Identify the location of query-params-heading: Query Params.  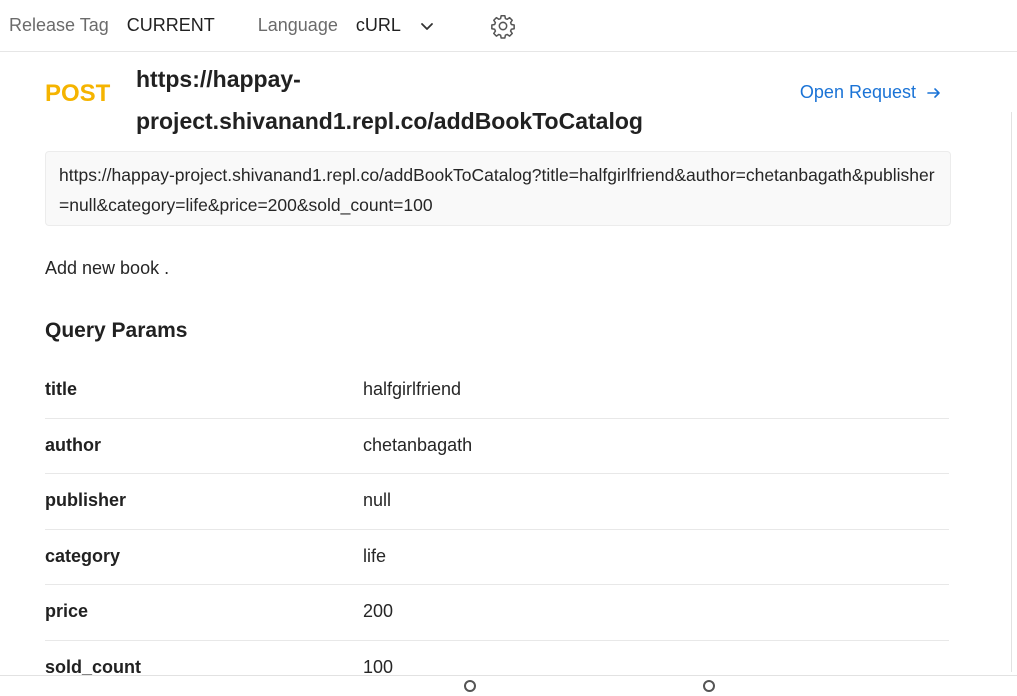
(116, 331).